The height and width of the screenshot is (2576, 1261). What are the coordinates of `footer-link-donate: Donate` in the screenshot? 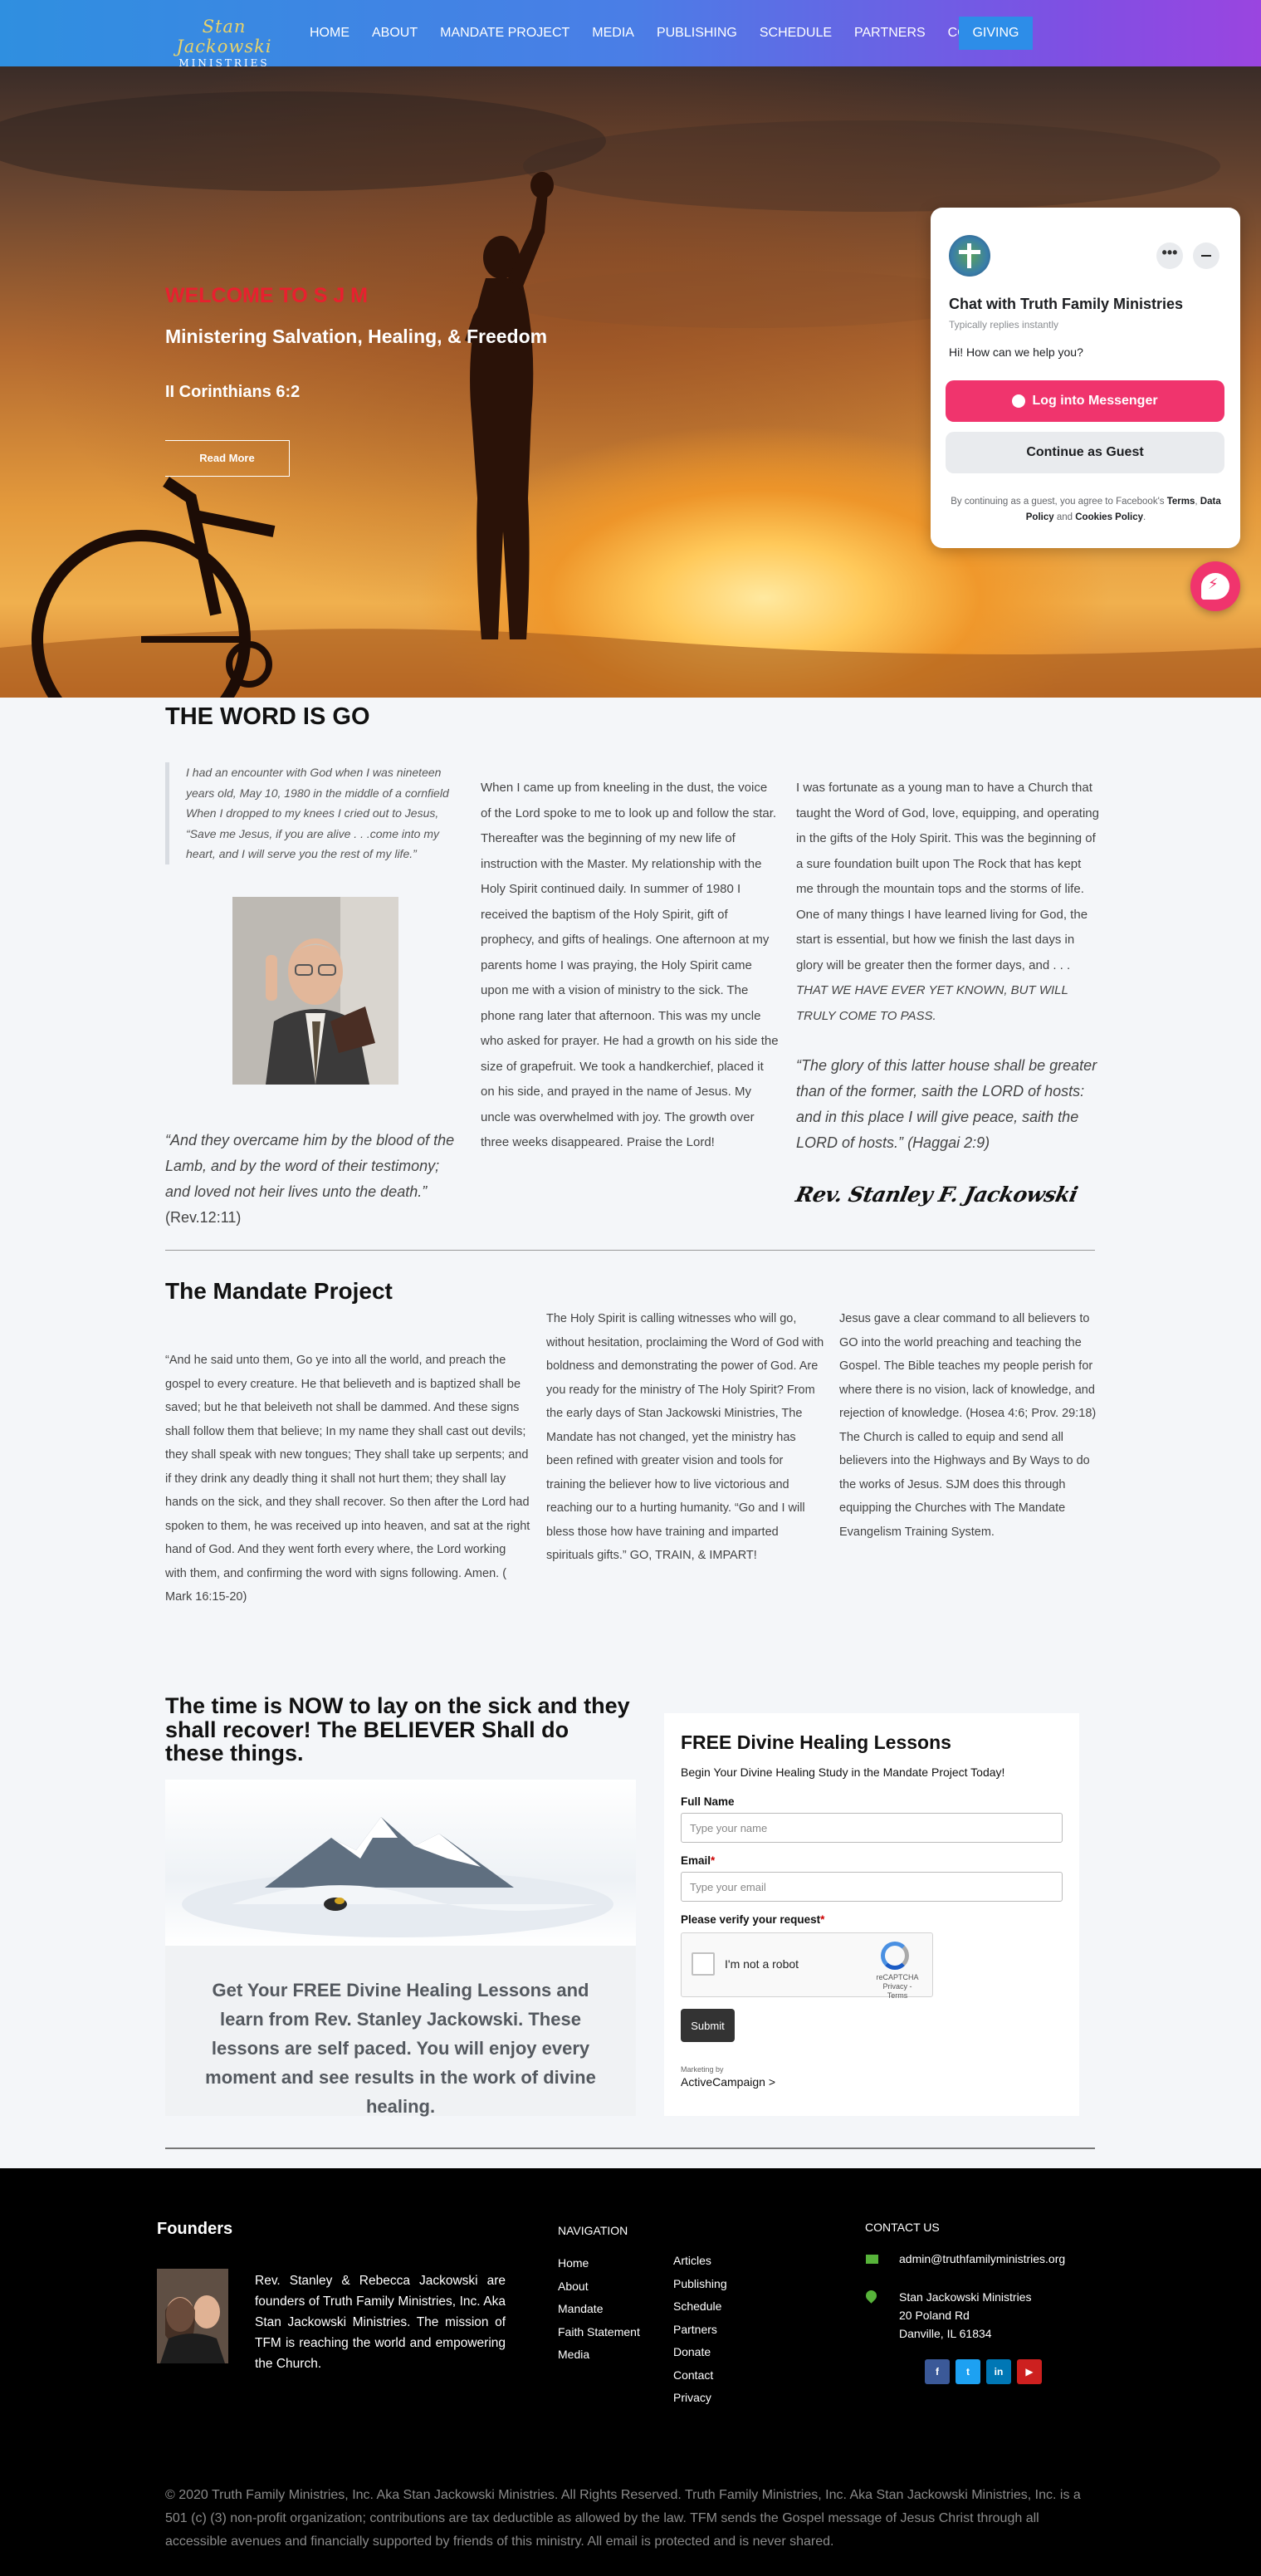 It's located at (700, 2352).